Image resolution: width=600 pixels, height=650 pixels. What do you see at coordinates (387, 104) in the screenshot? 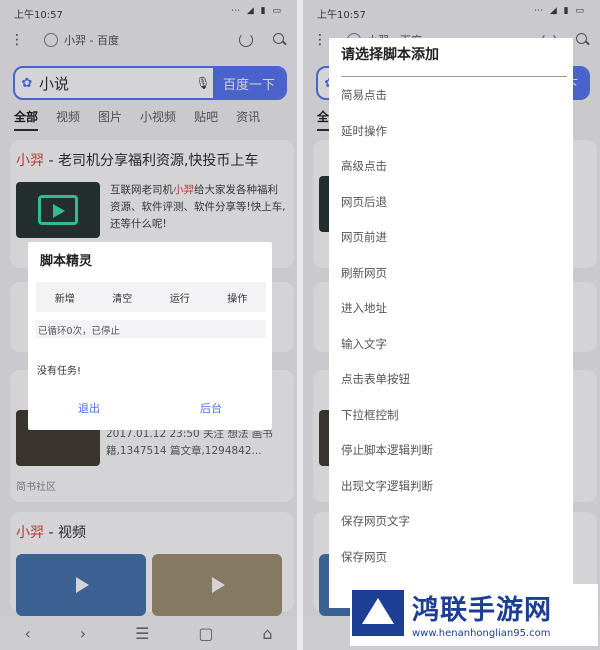
I see `menu-item-simple-click: 简易点击` at bounding box center [387, 104].